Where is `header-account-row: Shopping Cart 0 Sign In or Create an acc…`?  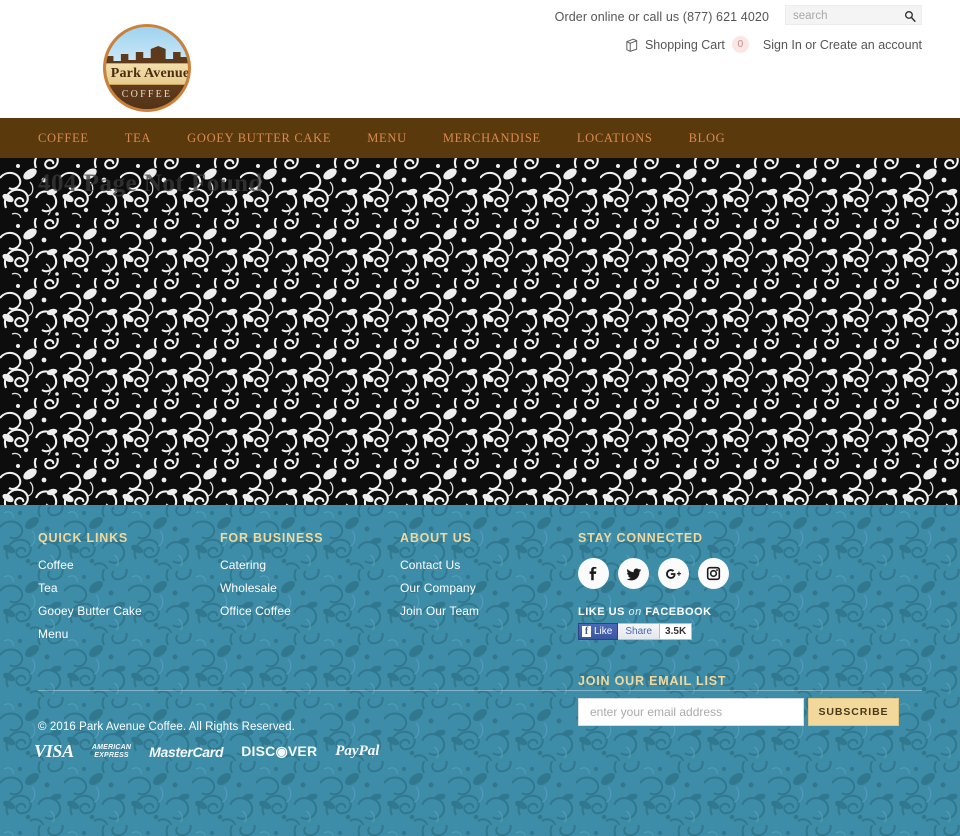
header-account-row: Shopping Cart 0 Sign In or Create an acc… is located at coordinates (773, 44).